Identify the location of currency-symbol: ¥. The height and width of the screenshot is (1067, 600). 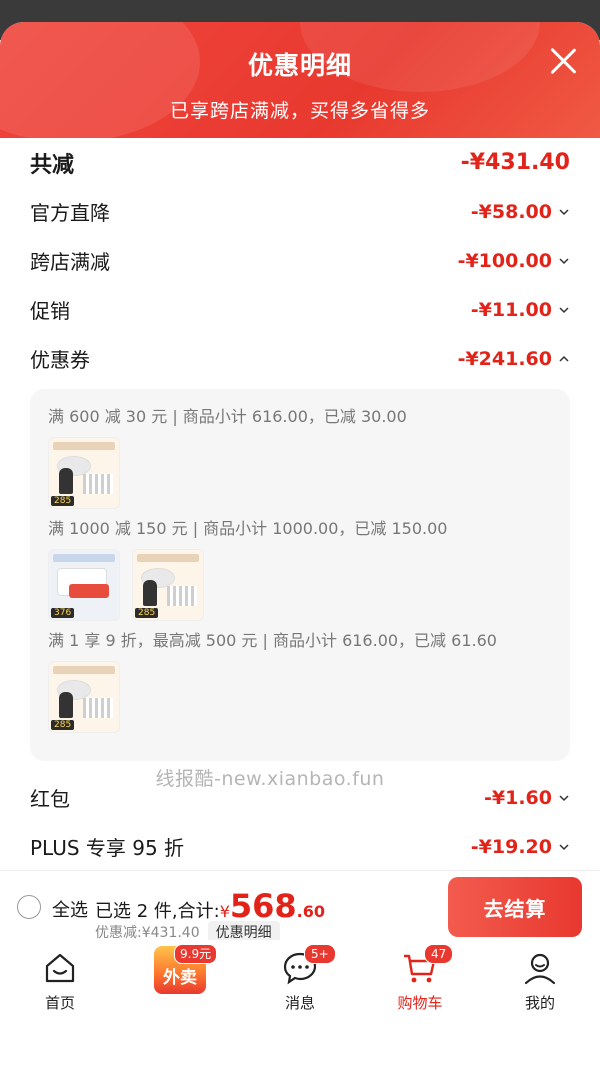
(224, 911).